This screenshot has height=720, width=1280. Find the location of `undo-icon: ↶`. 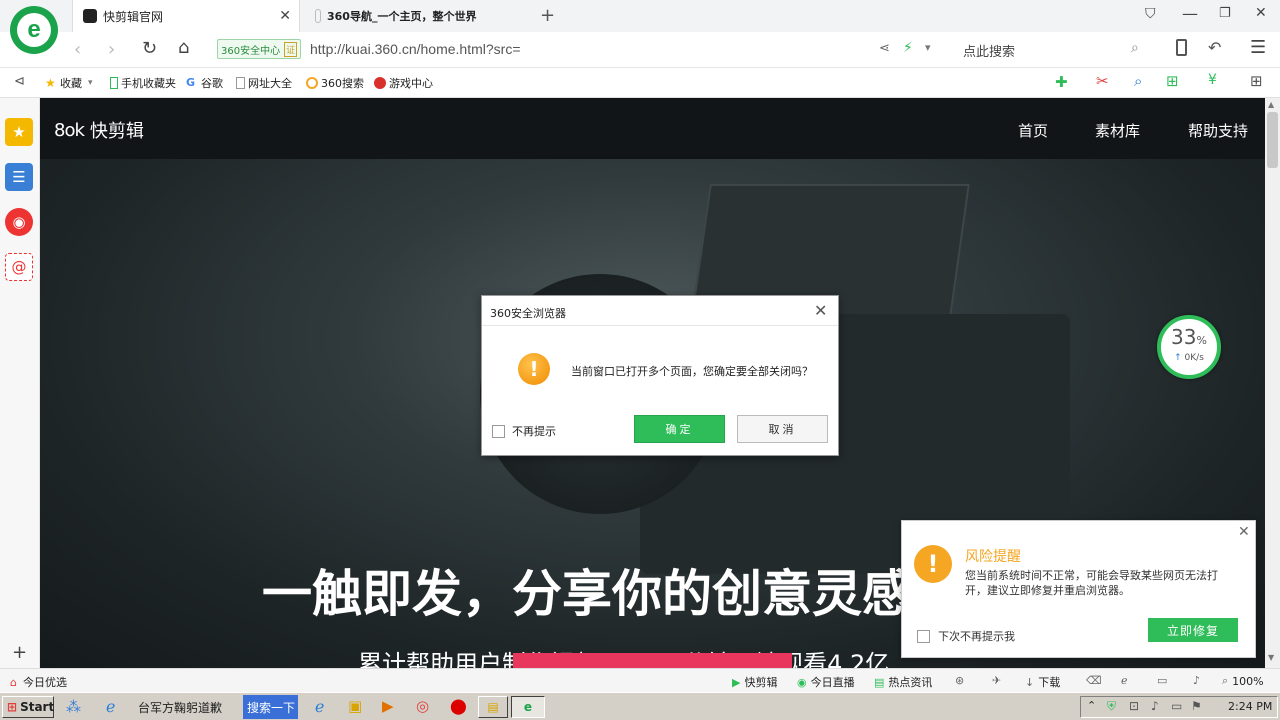

undo-icon: ↶ is located at coordinates (1214, 47).